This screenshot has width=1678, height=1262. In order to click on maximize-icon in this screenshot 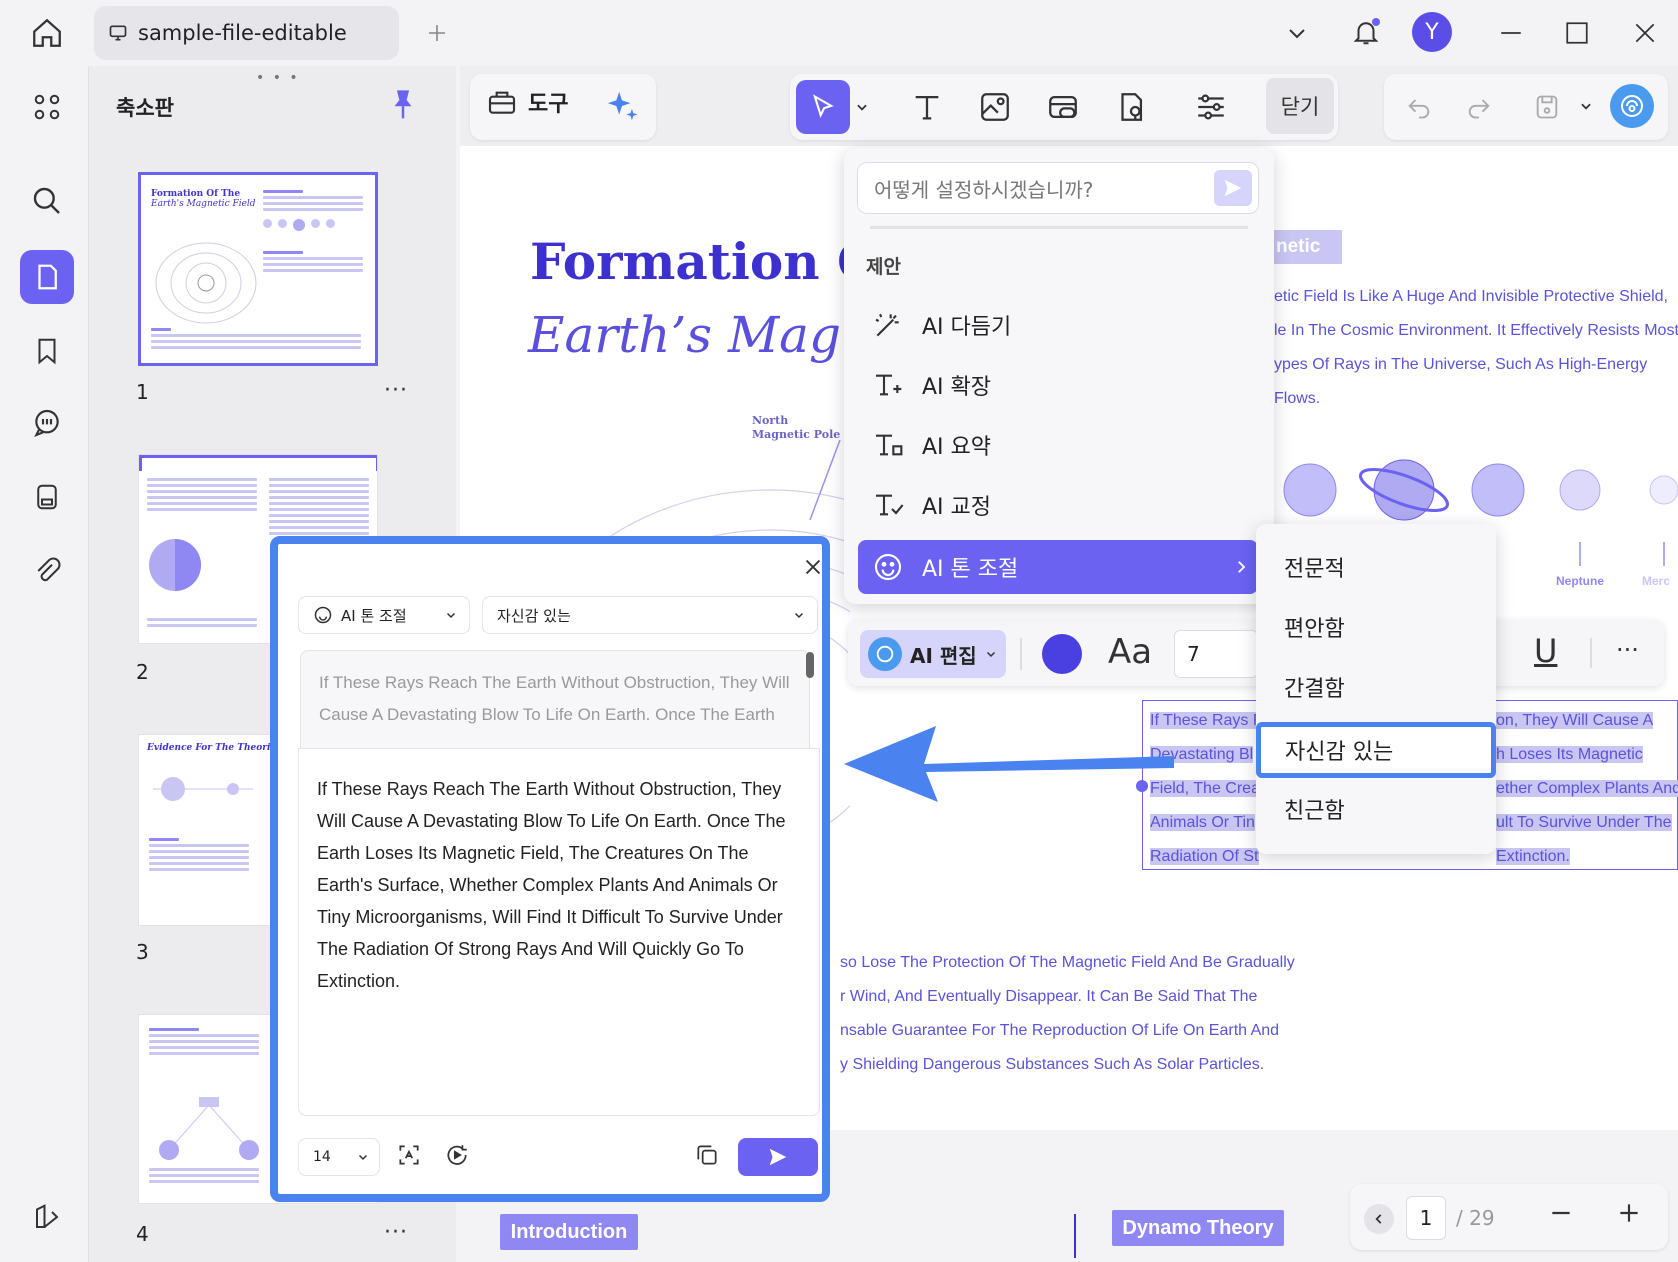, I will do `click(1577, 33)`.